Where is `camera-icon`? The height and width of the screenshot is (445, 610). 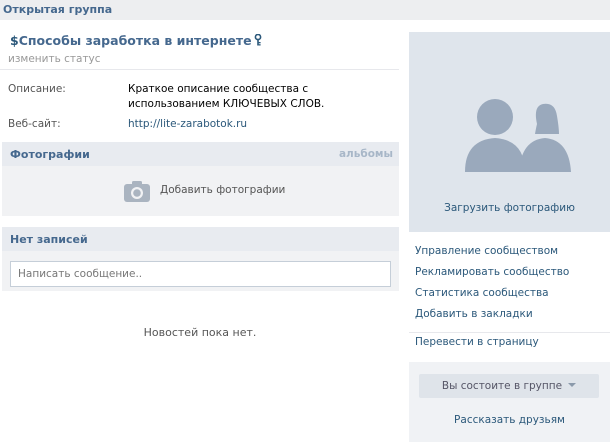
camera-icon is located at coordinates (137, 192).